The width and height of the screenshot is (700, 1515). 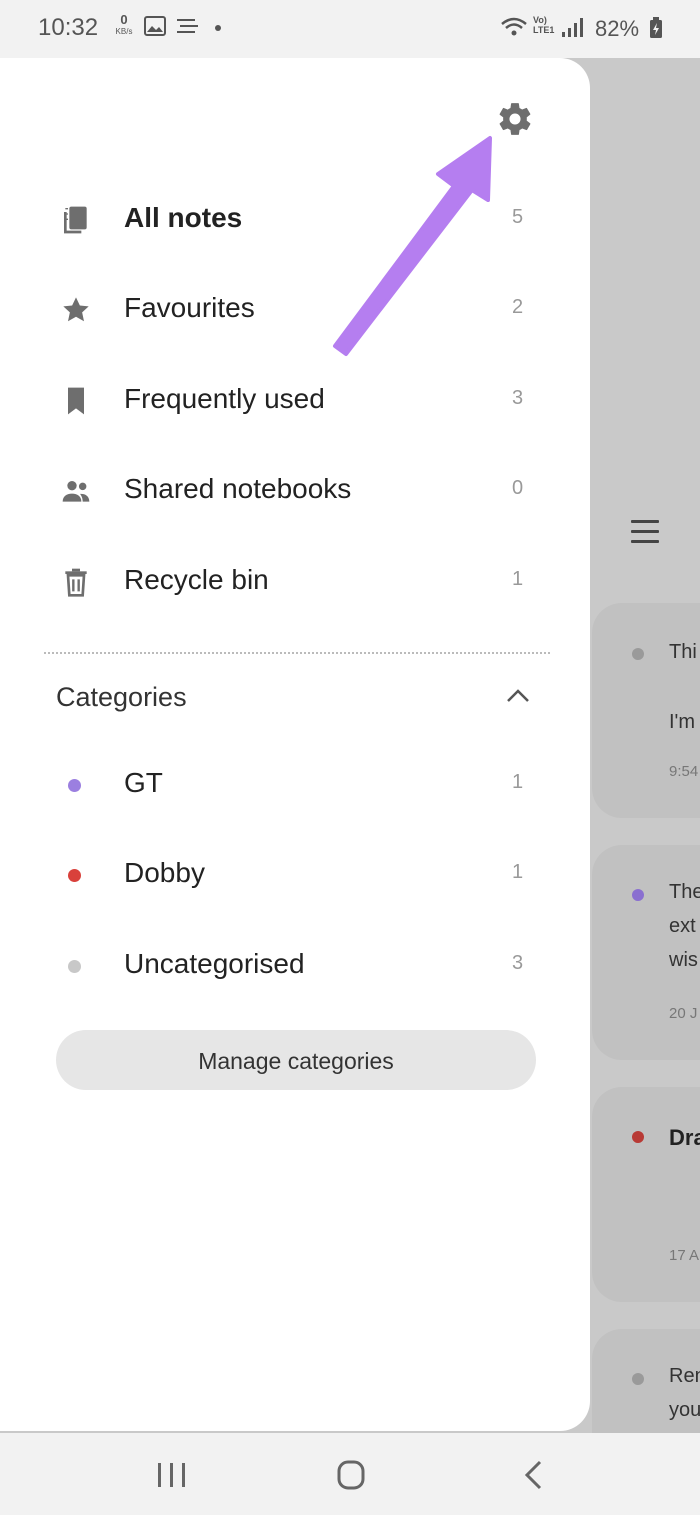 I want to click on net-speed-value: 0, so click(x=124, y=19).